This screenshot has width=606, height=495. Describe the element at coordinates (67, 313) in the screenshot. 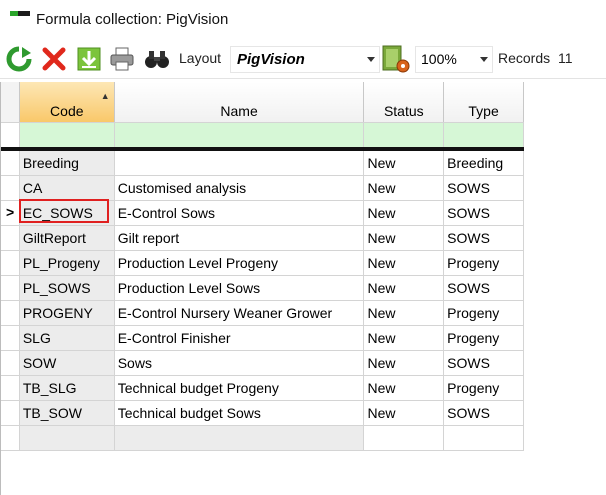

I see `cell-code: PROGENY` at that location.